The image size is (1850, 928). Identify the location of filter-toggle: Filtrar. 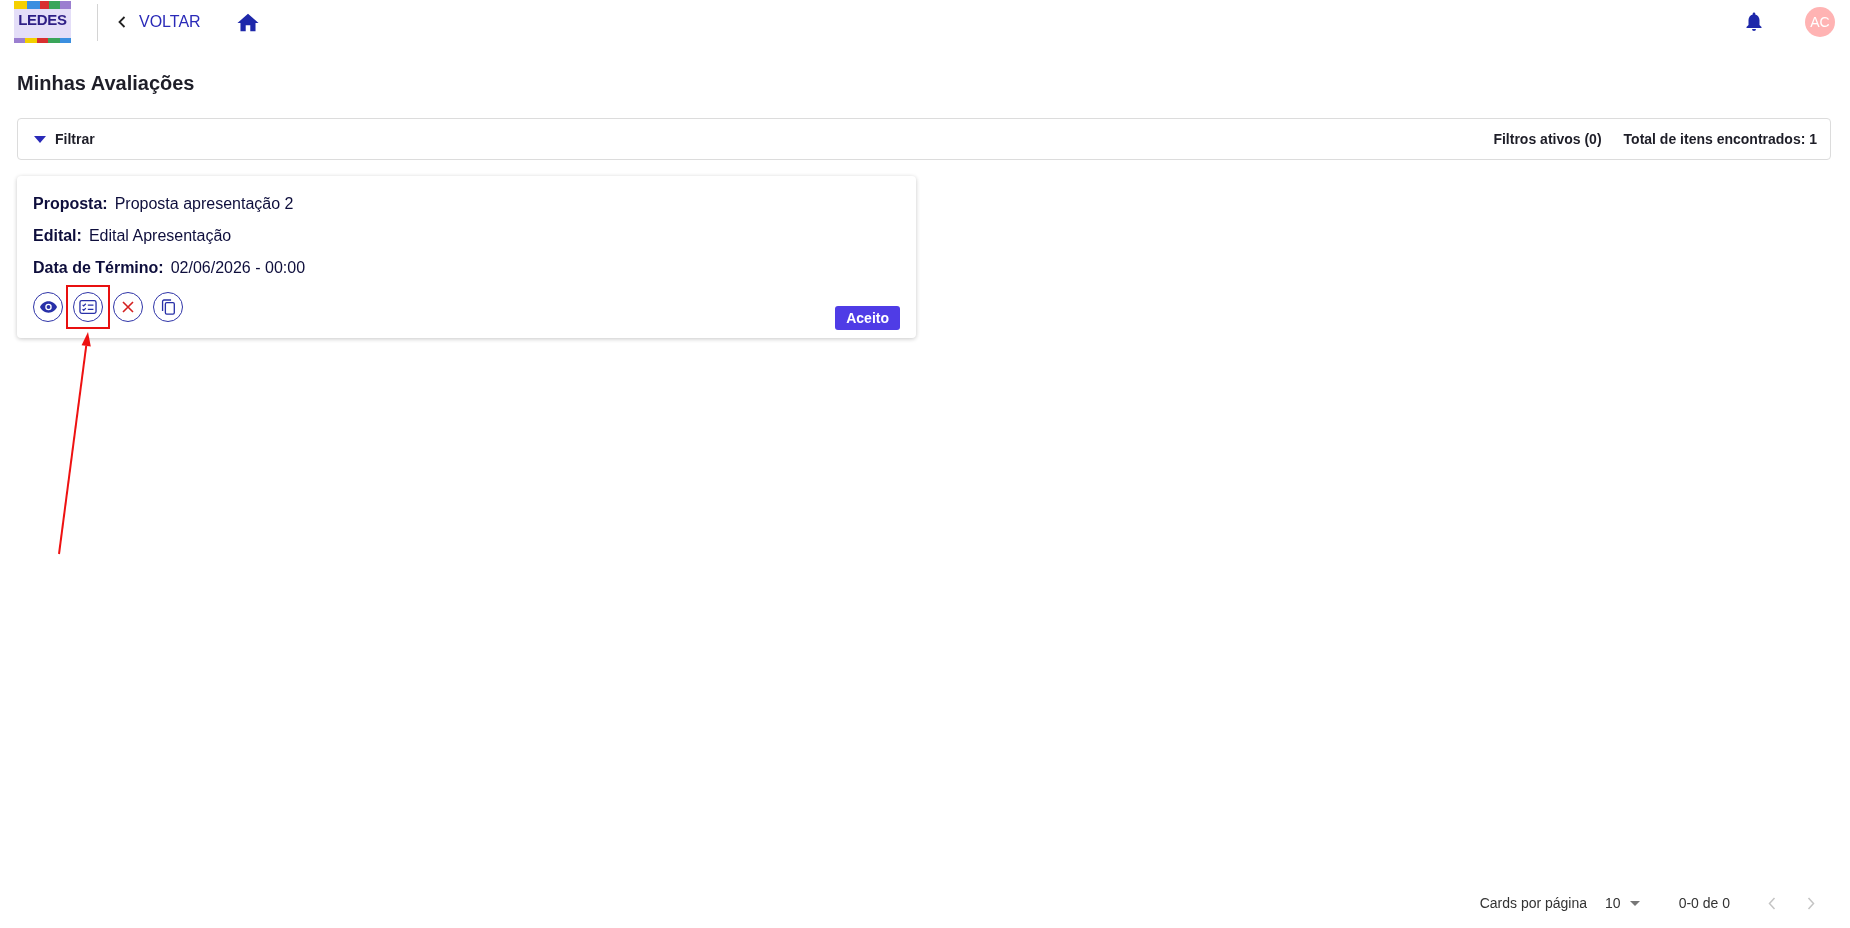
(64, 139).